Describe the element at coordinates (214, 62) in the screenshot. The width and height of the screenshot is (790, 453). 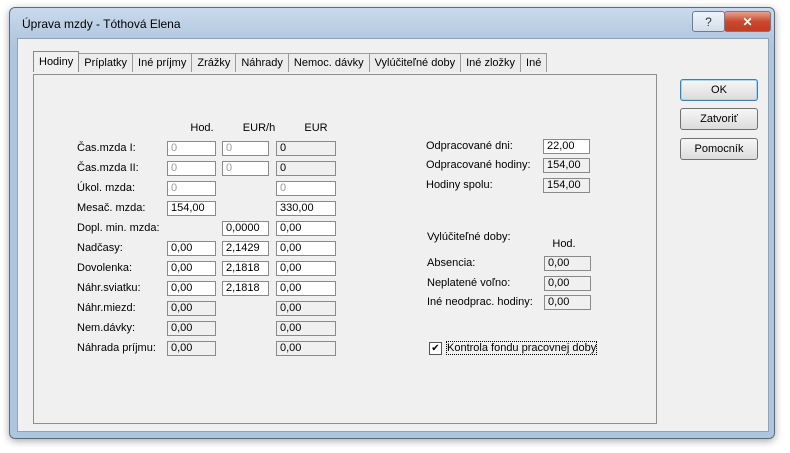
I see `tab-zrazky: Zrážky` at that location.